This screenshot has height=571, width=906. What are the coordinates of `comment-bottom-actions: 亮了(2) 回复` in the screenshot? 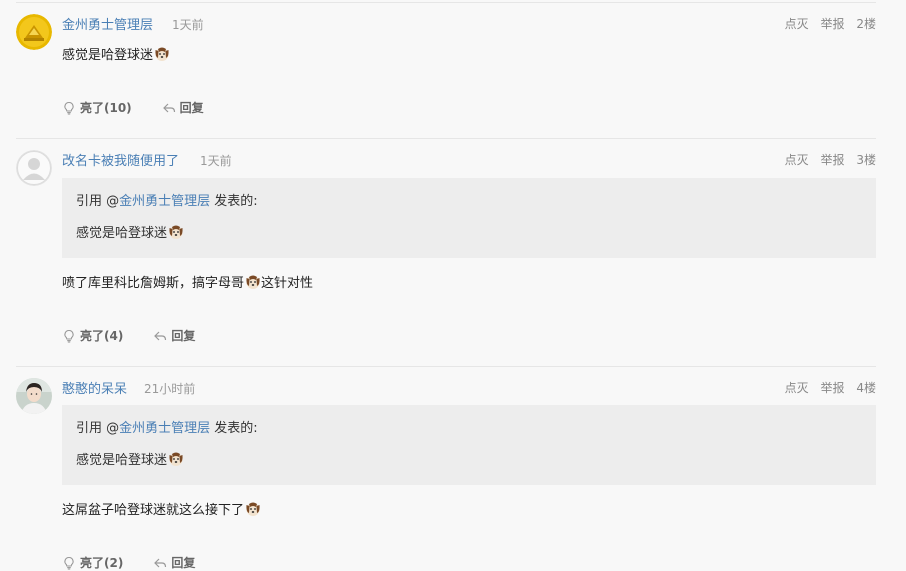 It's located at (128, 562).